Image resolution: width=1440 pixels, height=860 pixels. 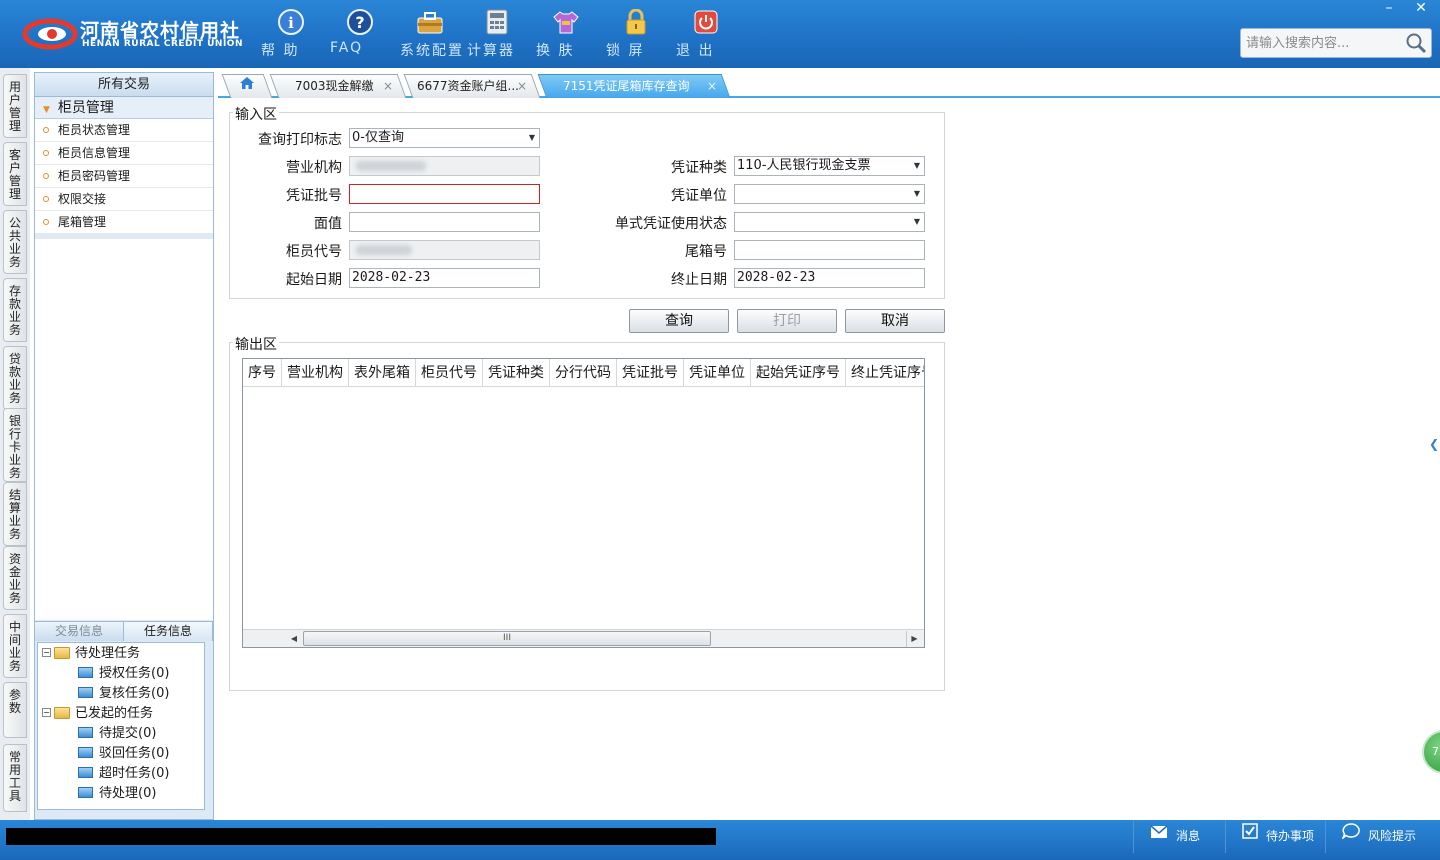 What do you see at coordinates (124, 199) in the screenshot?
I see `sidebar-item-permission-handover: 权限交接` at bounding box center [124, 199].